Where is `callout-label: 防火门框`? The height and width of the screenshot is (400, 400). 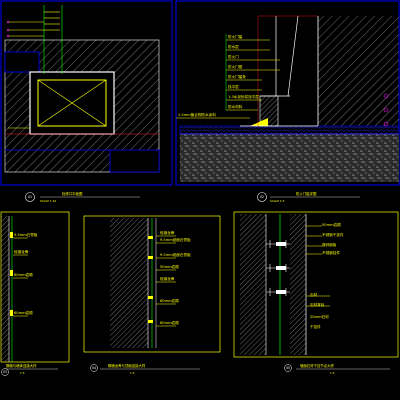
callout-label: 防火门框 is located at coordinates (235, 66).